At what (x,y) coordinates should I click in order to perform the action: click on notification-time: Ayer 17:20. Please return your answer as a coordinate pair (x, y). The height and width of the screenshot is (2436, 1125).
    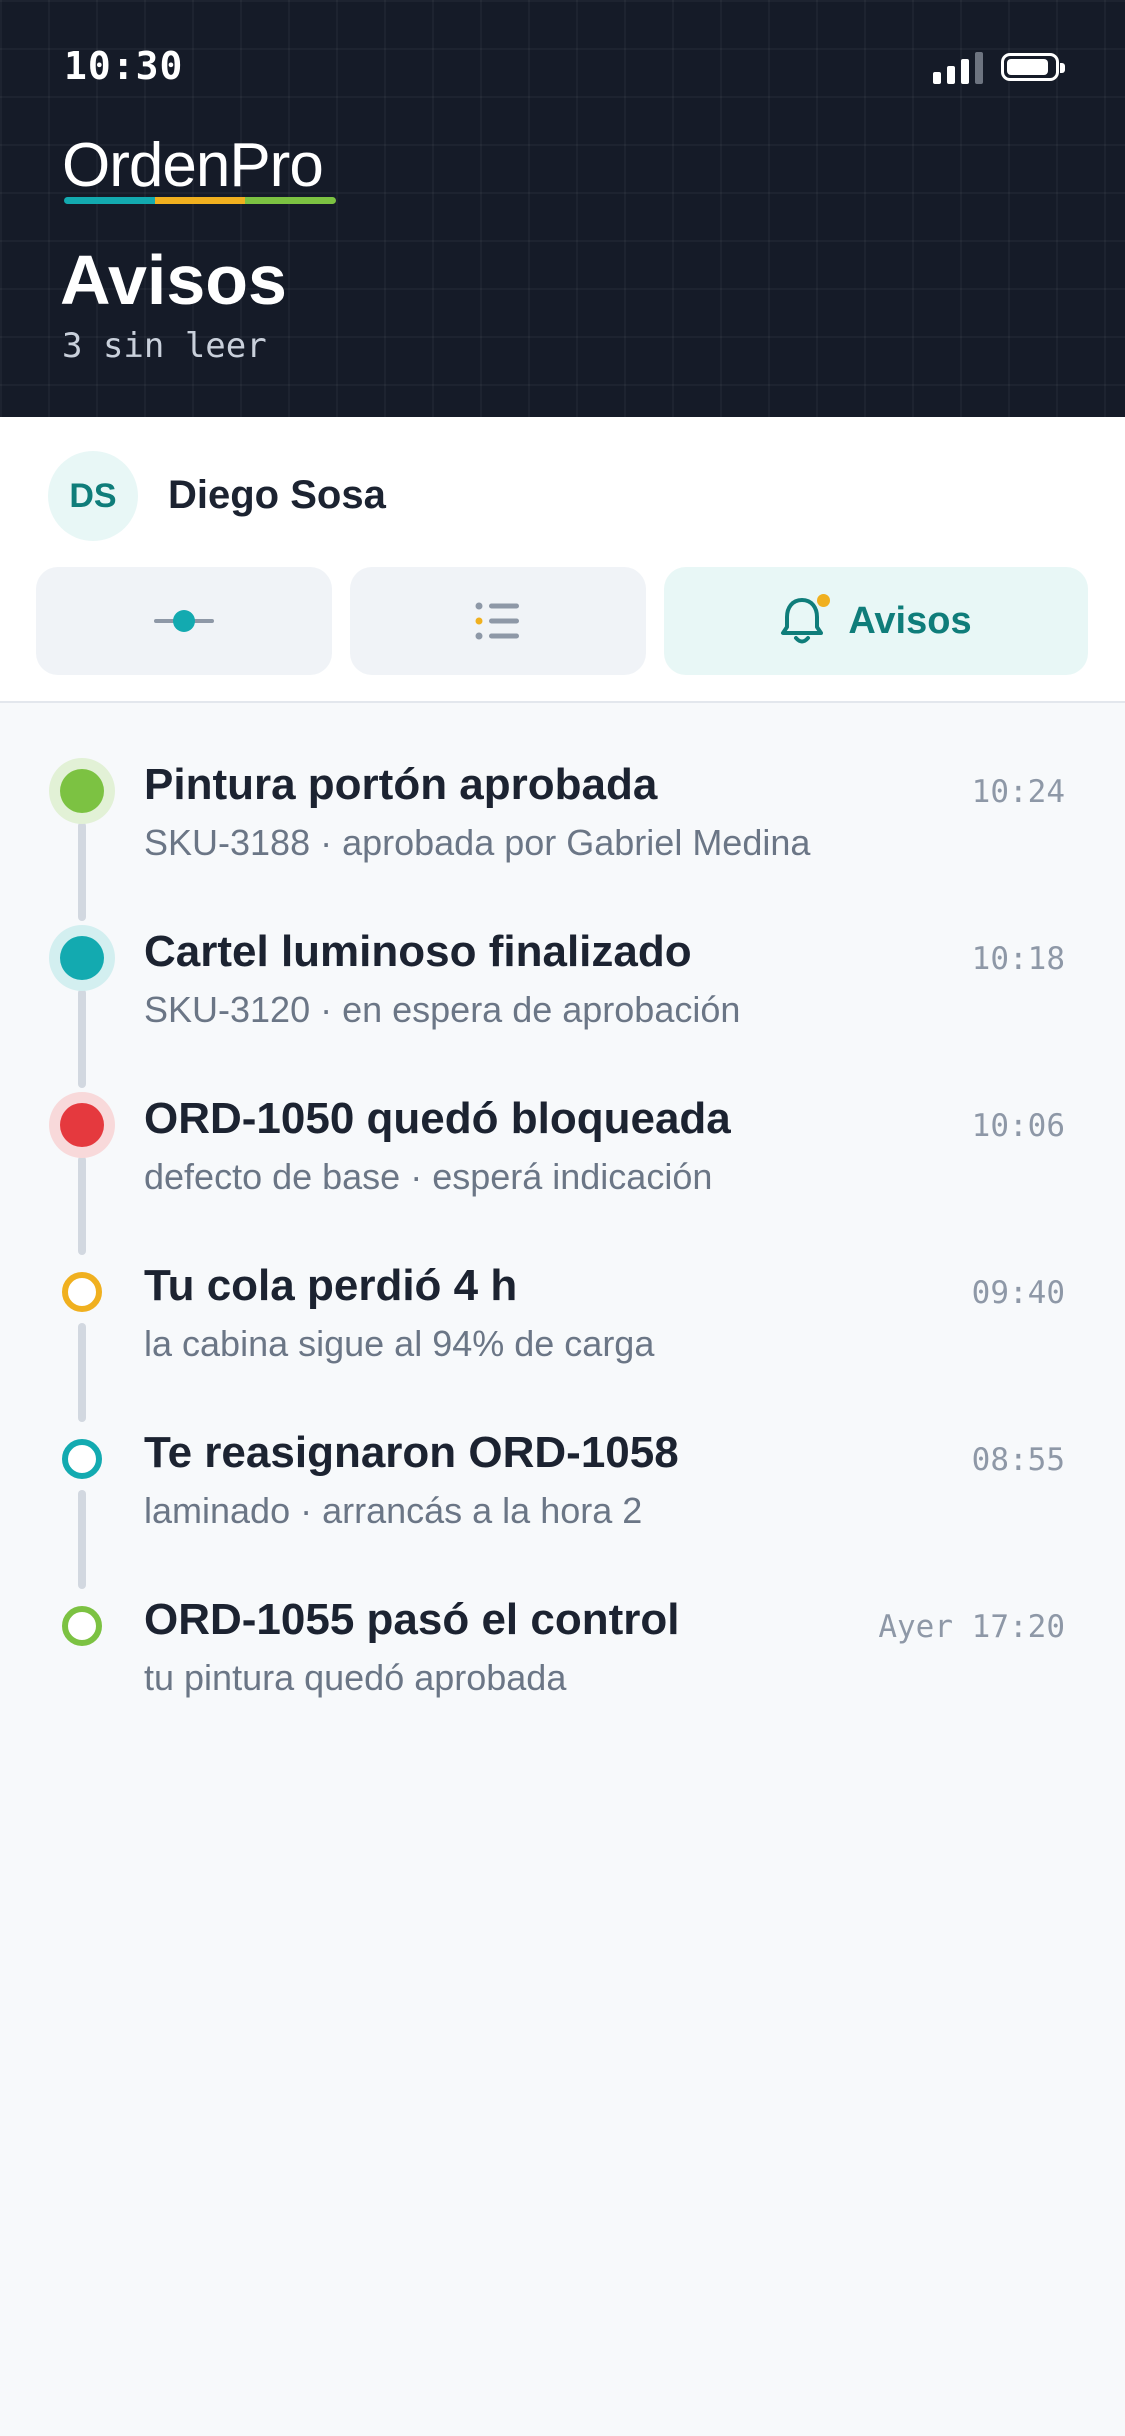
    Looking at the image, I should click on (971, 1627).